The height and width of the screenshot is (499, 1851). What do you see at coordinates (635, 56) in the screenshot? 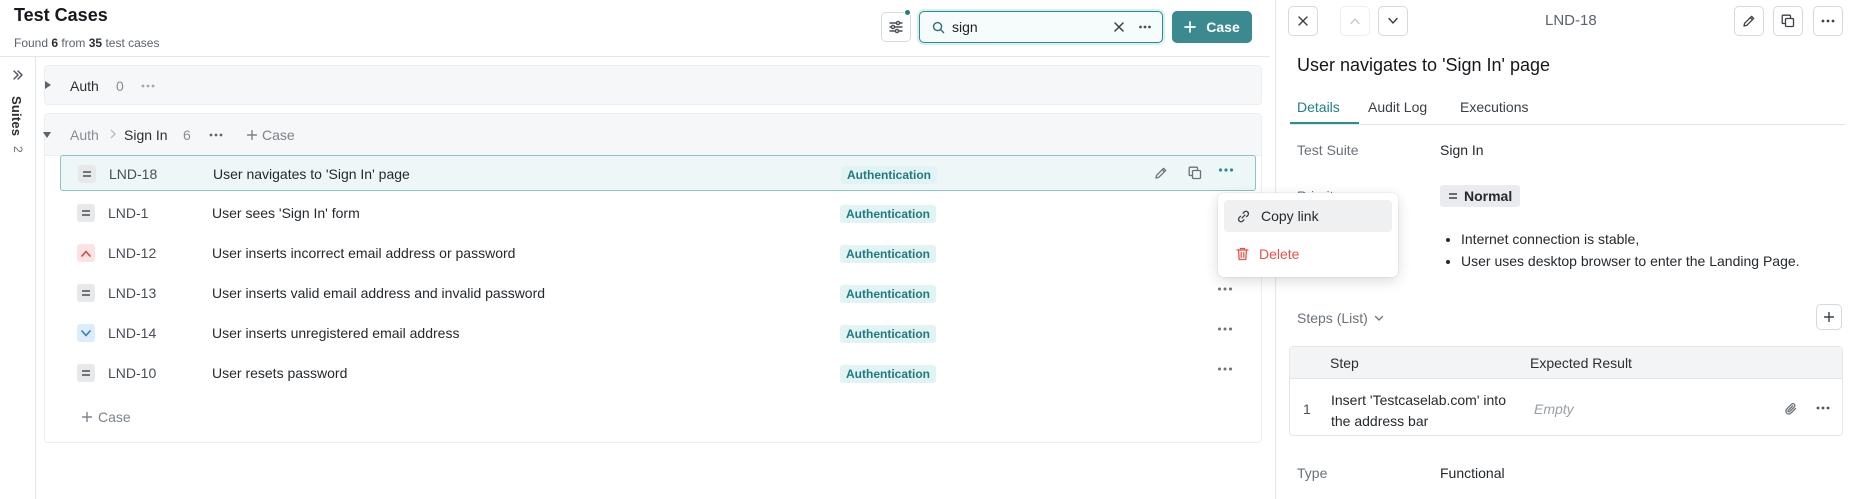
I see `header-divider` at bounding box center [635, 56].